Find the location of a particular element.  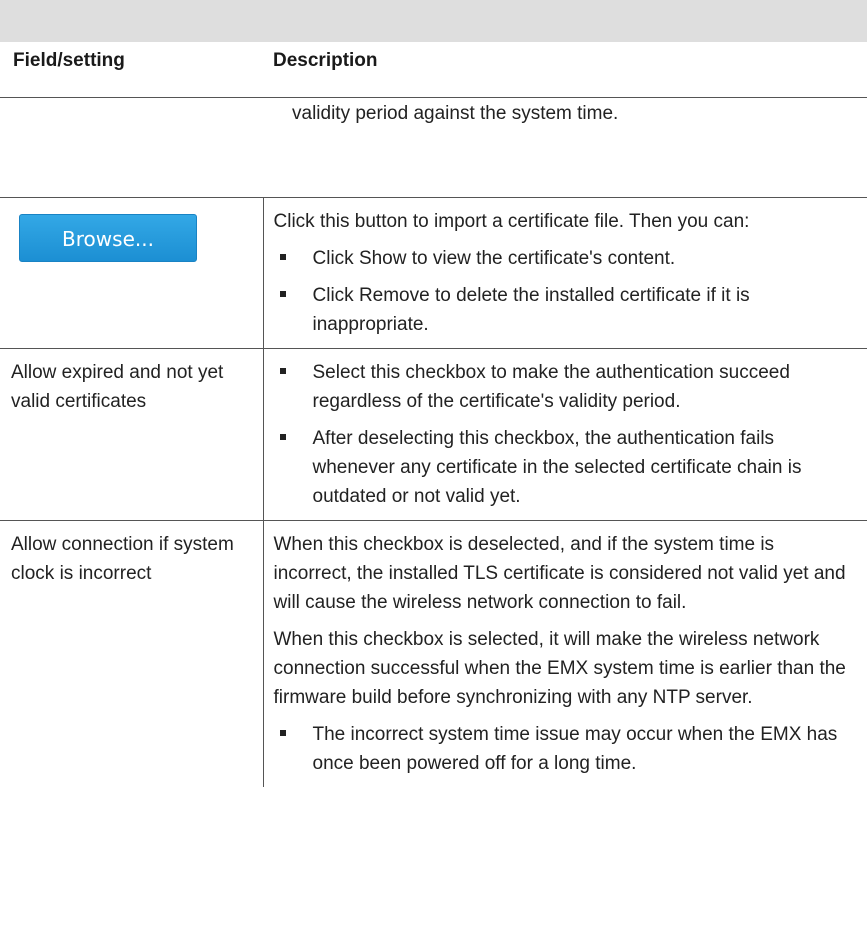

continued-description-cell: validity period against the system time. is located at coordinates (565, 147).